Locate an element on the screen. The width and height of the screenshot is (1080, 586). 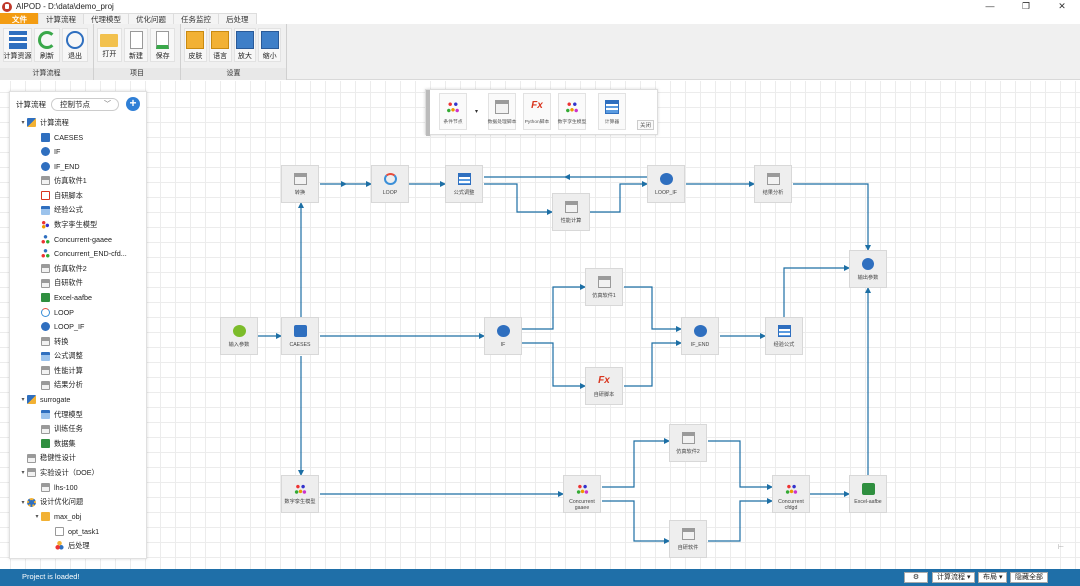
tree-item-label: LOOP is located at coordinates (64, 312).